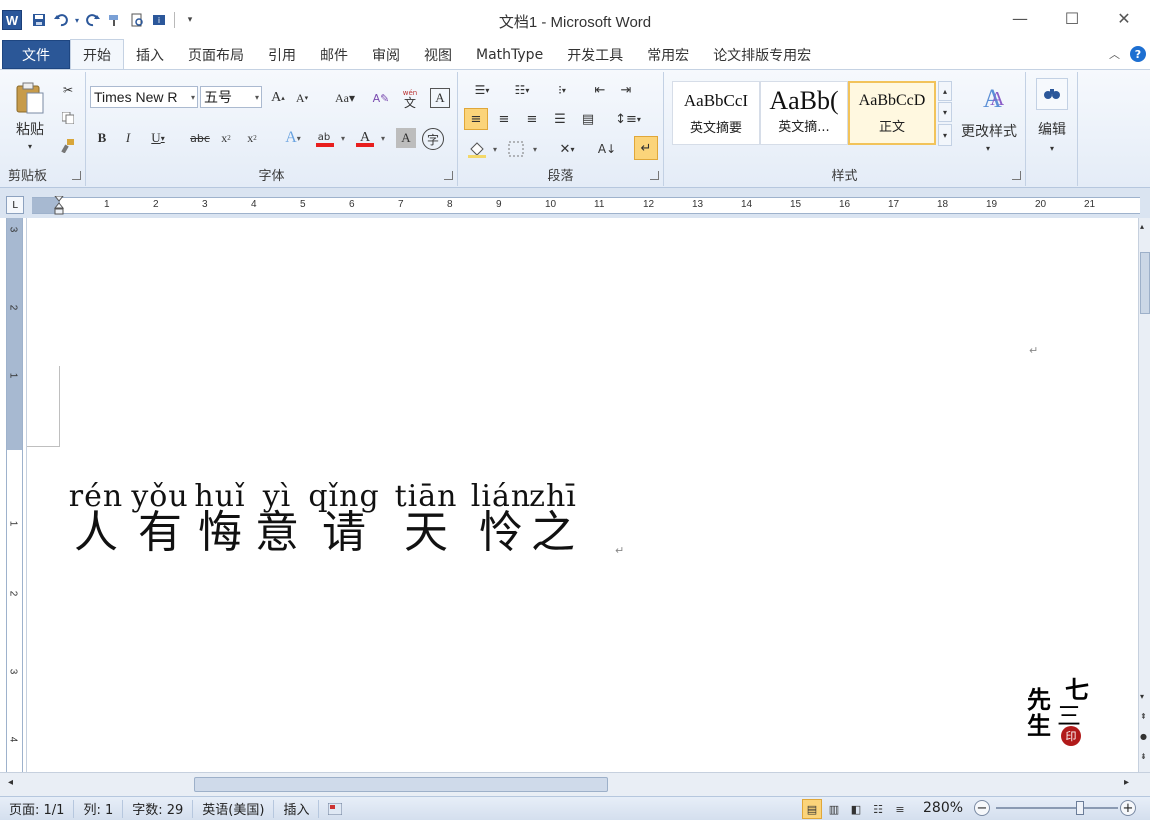 The image size is (1150, 820). I want to click on scroll-right-icon: ▸, so click(1126, 782).